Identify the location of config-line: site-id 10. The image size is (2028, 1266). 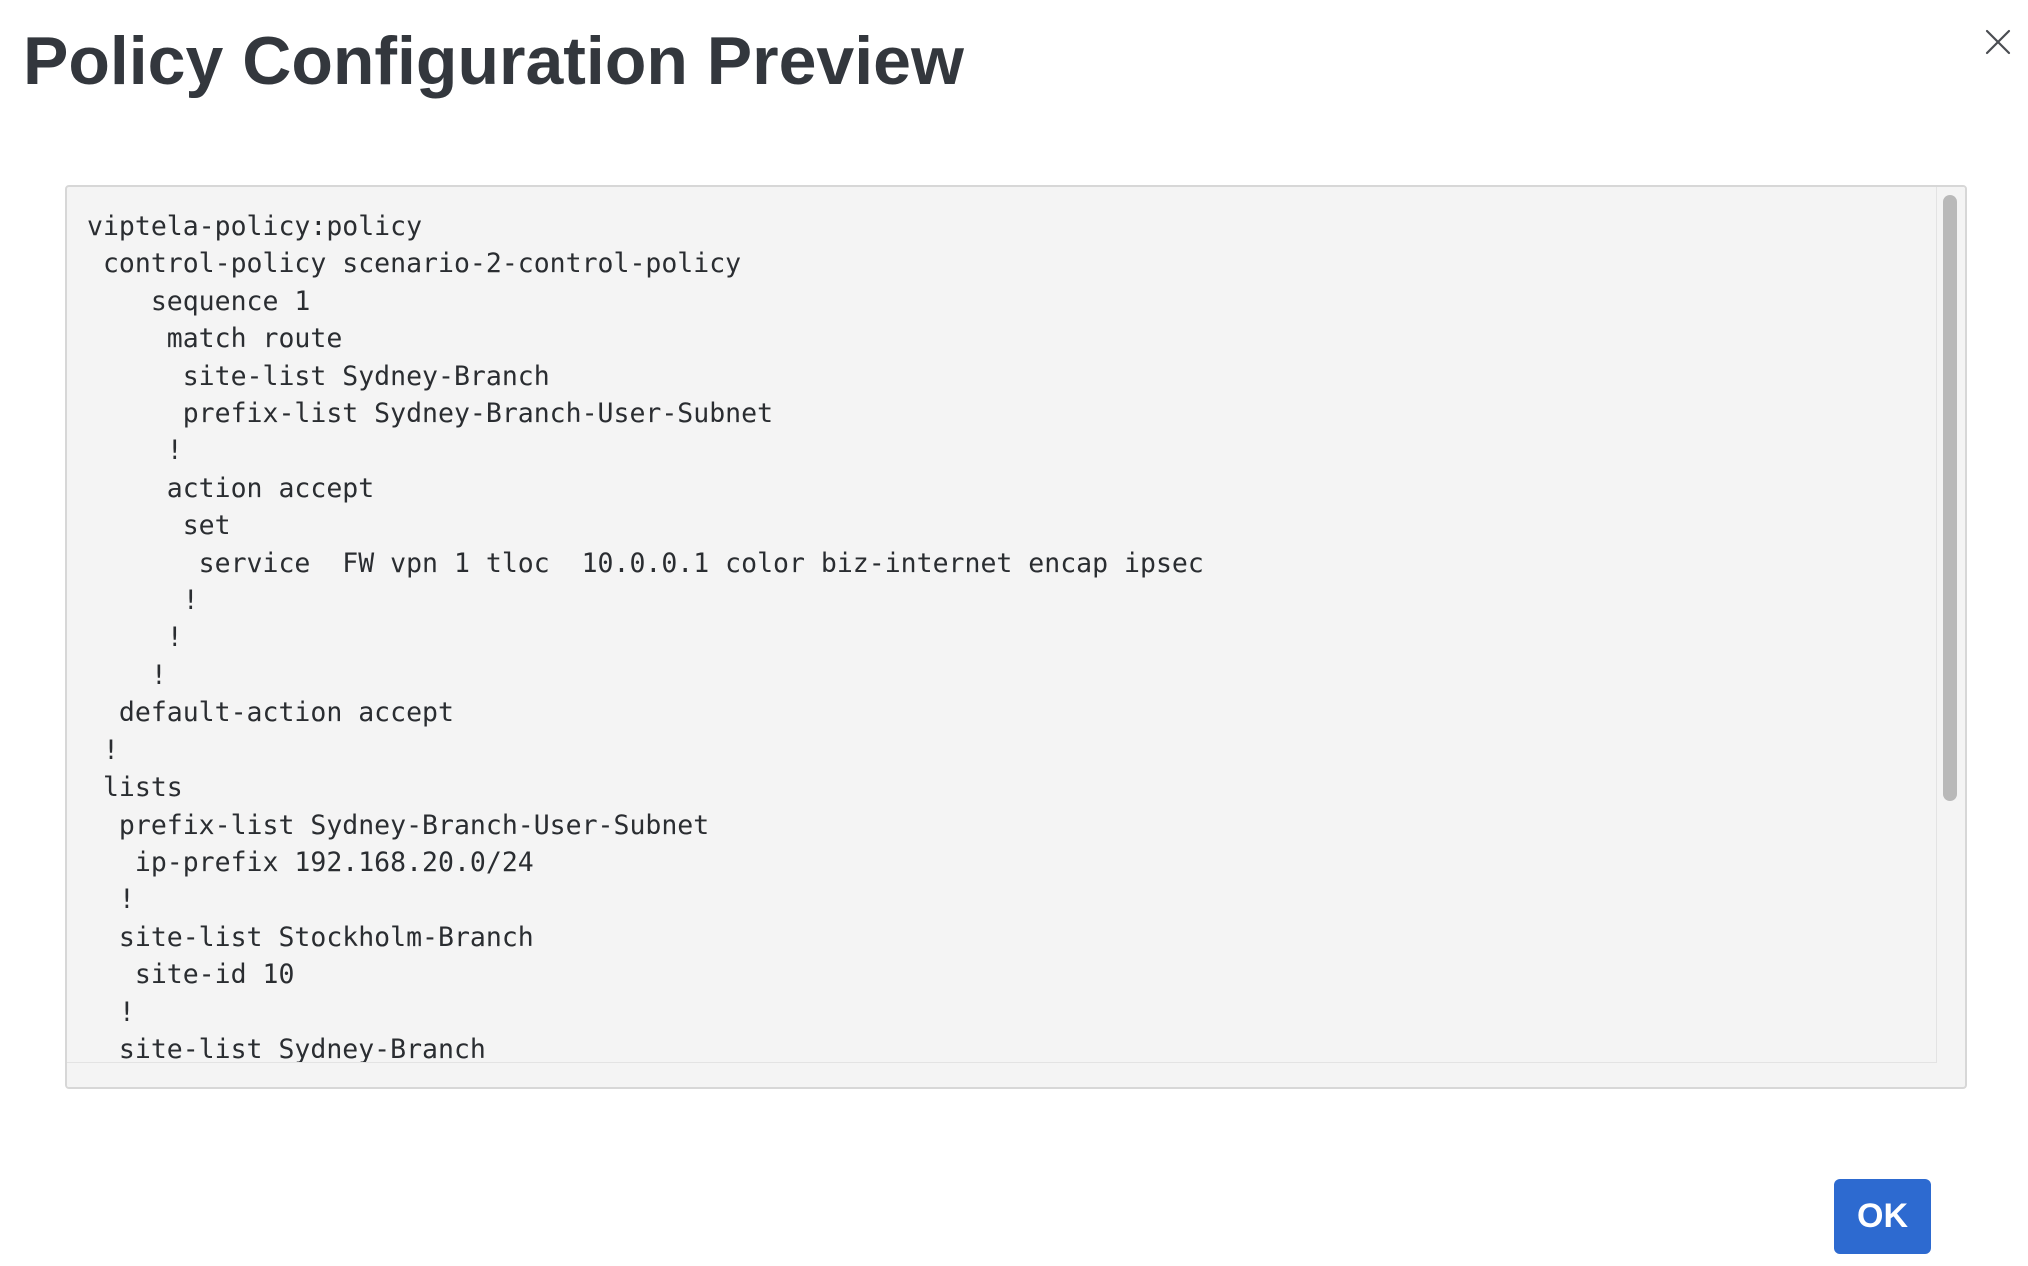
(191, 975).